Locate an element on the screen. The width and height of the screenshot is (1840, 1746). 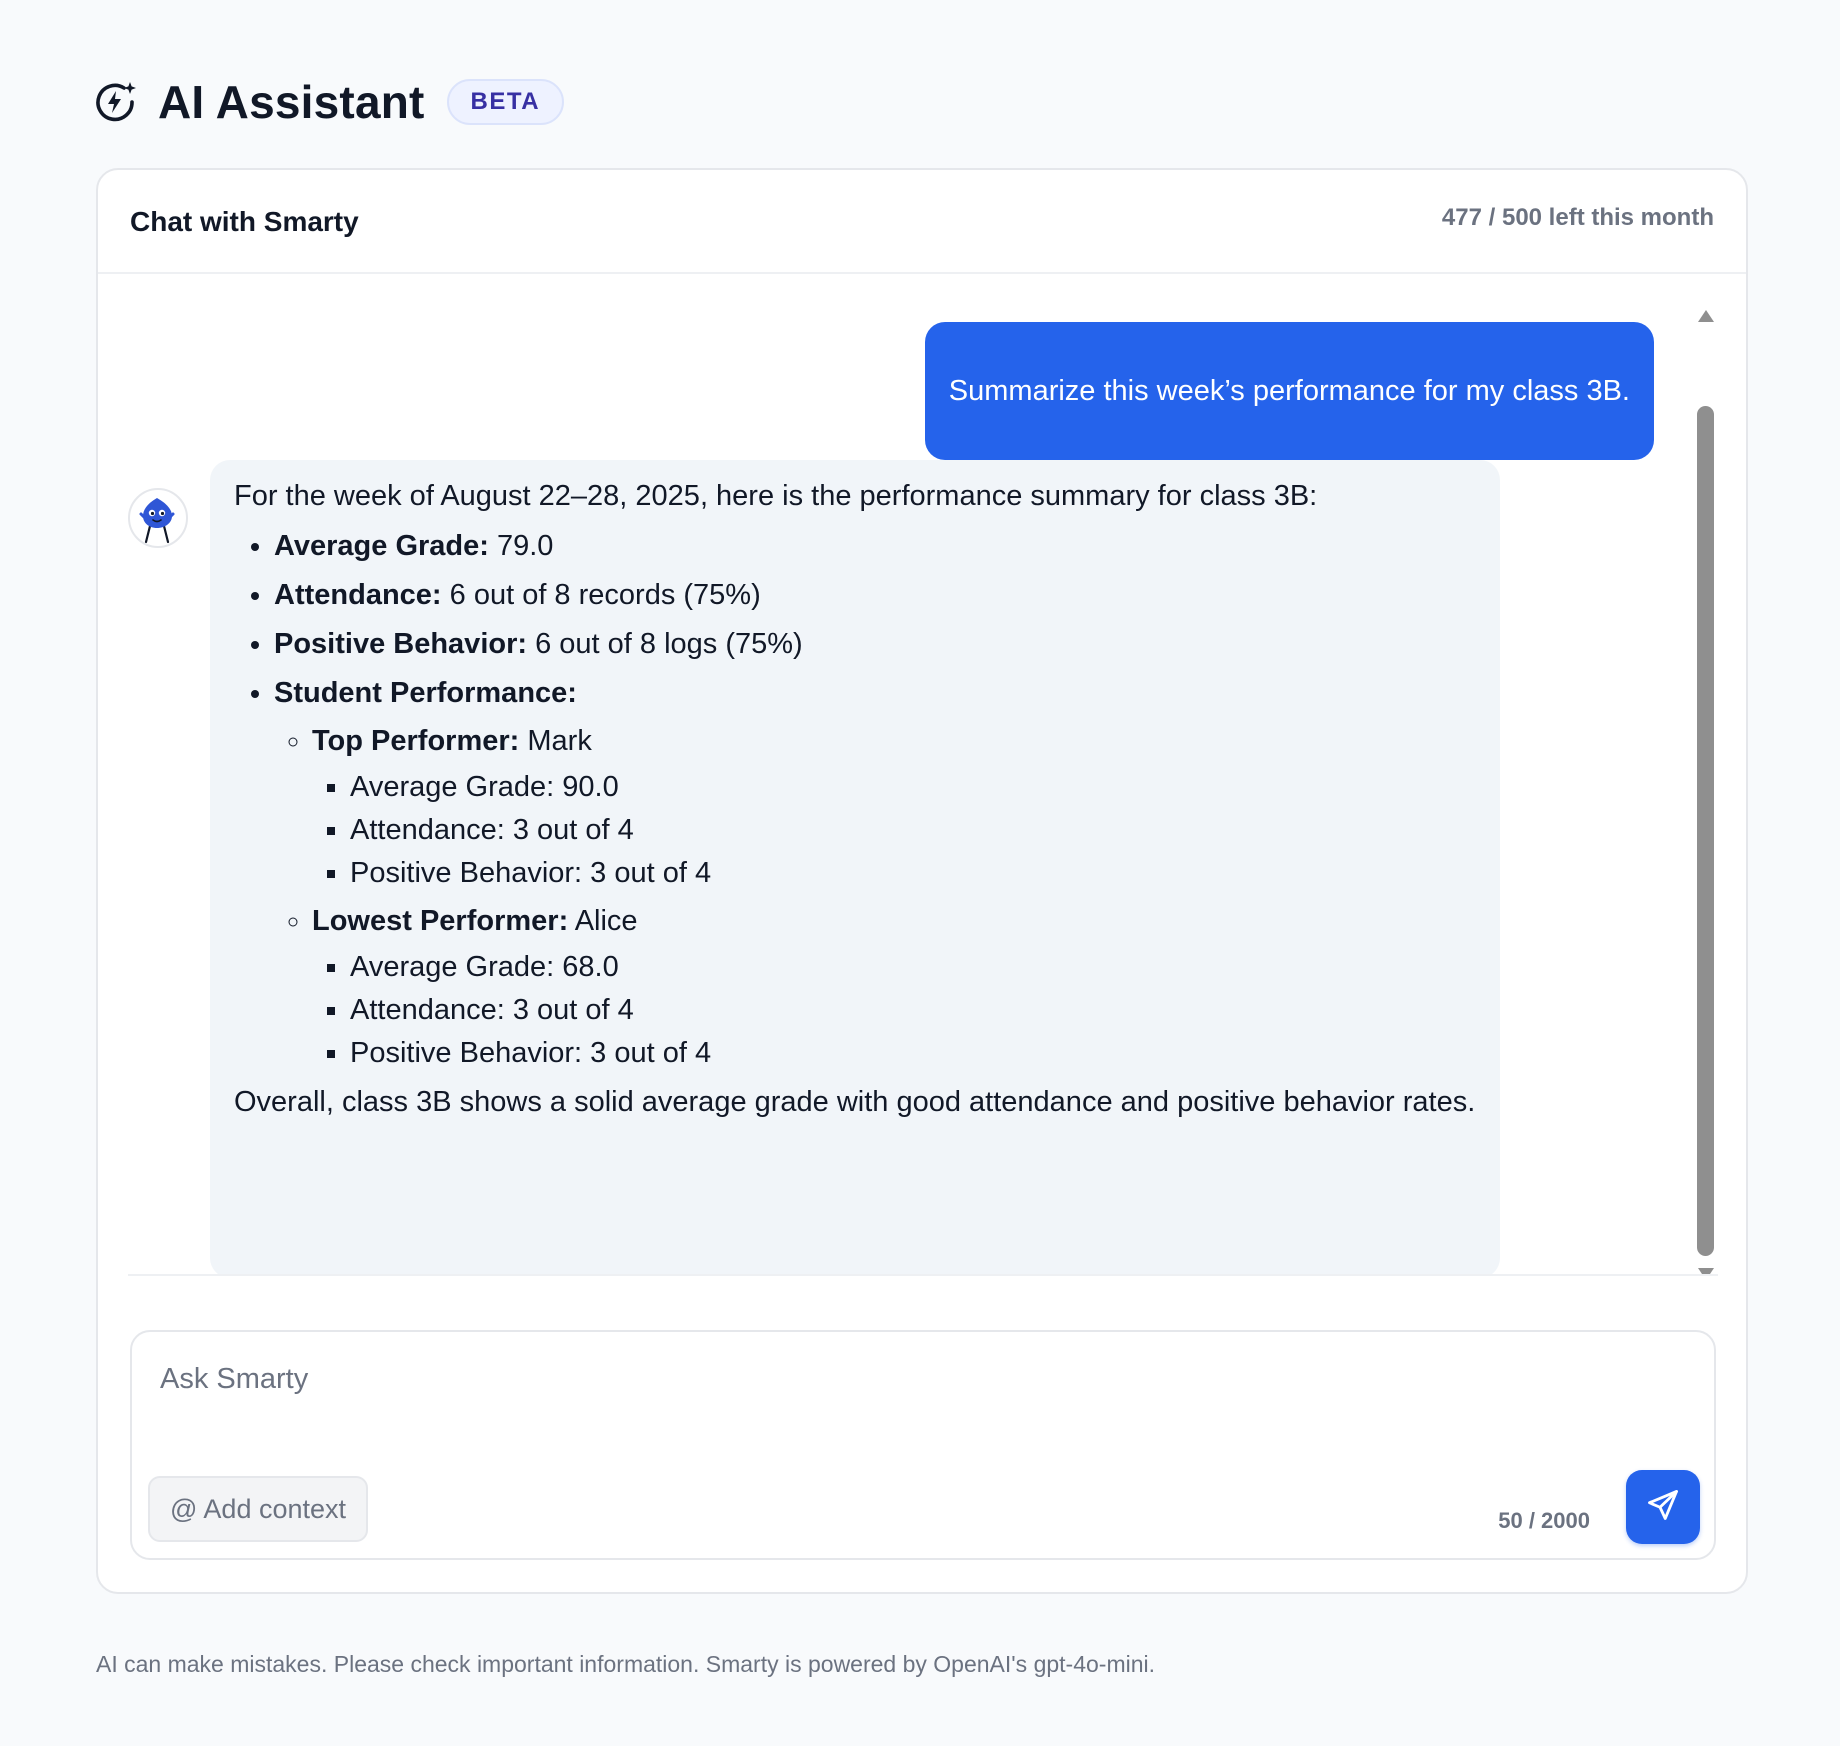
summary-item: Average Grade: 79.0 is located at coordinates (875, 546).